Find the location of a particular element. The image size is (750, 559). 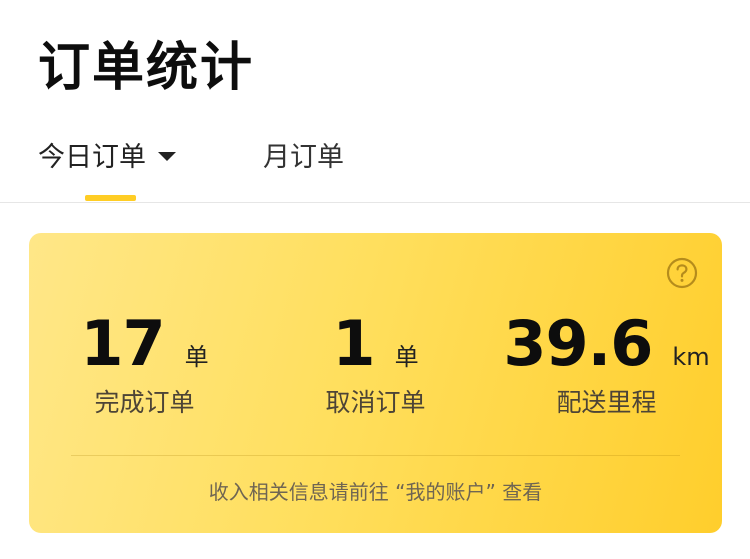

caret-down-icon is located at coordinates (167, 156).